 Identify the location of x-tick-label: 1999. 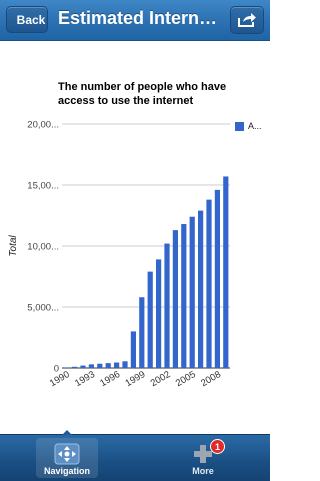
(135, 379).